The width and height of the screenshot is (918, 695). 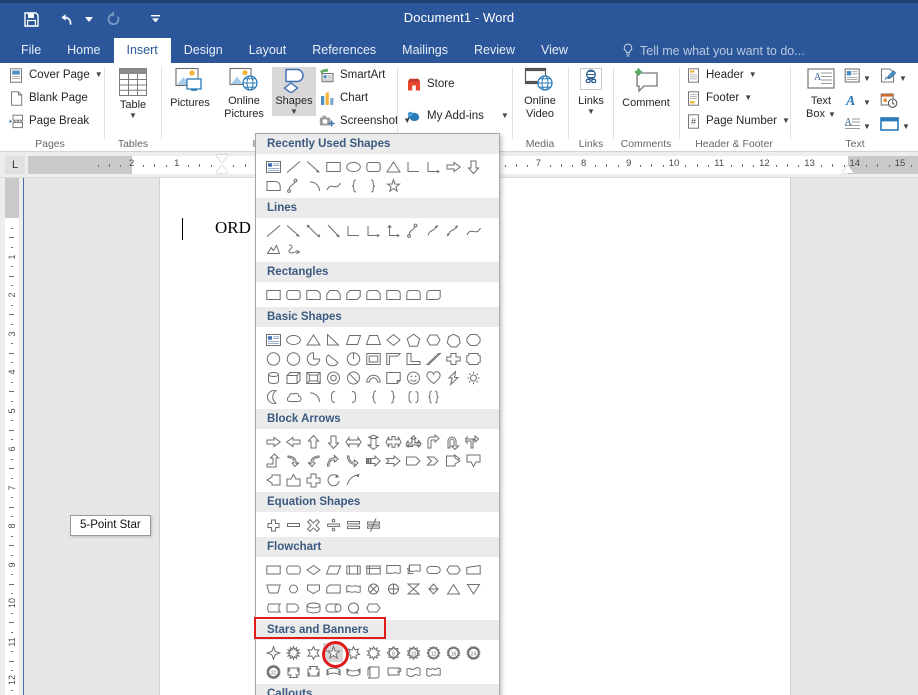 I want to click on shape-frame, so click(x=373, y=358).